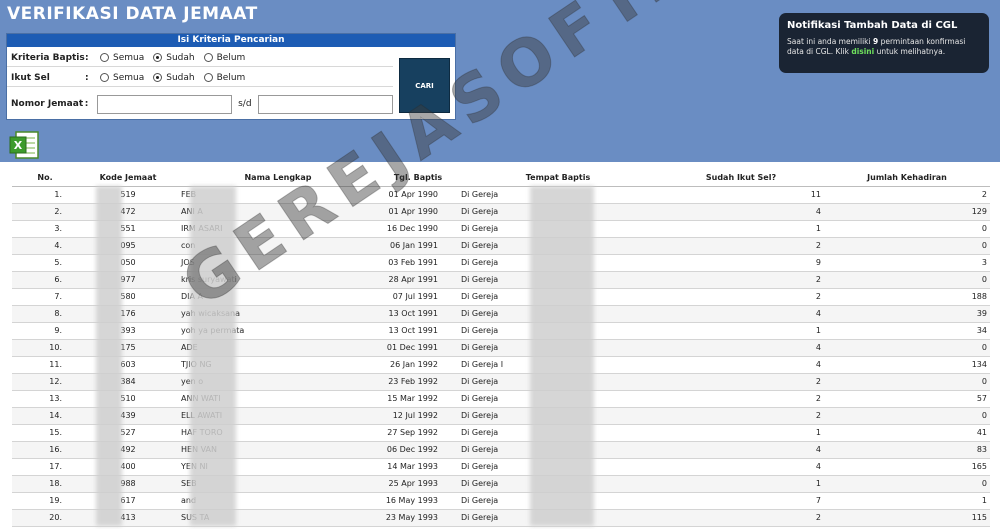  What do you see at coordinates (45, 416) in the screenshot?
I see `cell-no: 14.` at bounding box center [45, 416].